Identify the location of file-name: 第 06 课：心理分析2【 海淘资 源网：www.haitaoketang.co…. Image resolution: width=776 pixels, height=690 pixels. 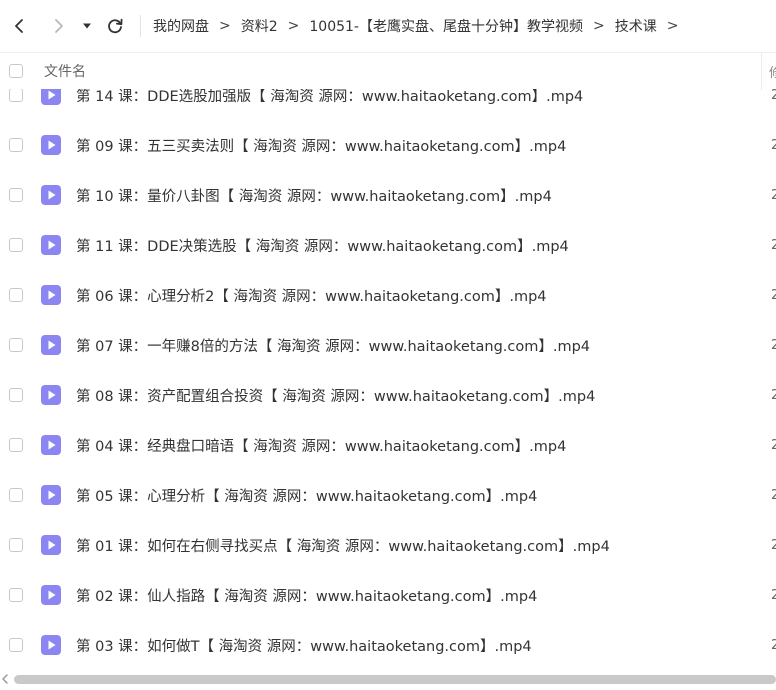
(311, 296).